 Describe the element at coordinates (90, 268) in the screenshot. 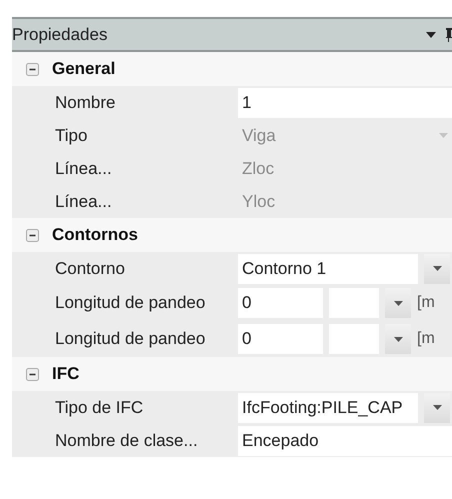

I see `property-label: Contorno` at that location.